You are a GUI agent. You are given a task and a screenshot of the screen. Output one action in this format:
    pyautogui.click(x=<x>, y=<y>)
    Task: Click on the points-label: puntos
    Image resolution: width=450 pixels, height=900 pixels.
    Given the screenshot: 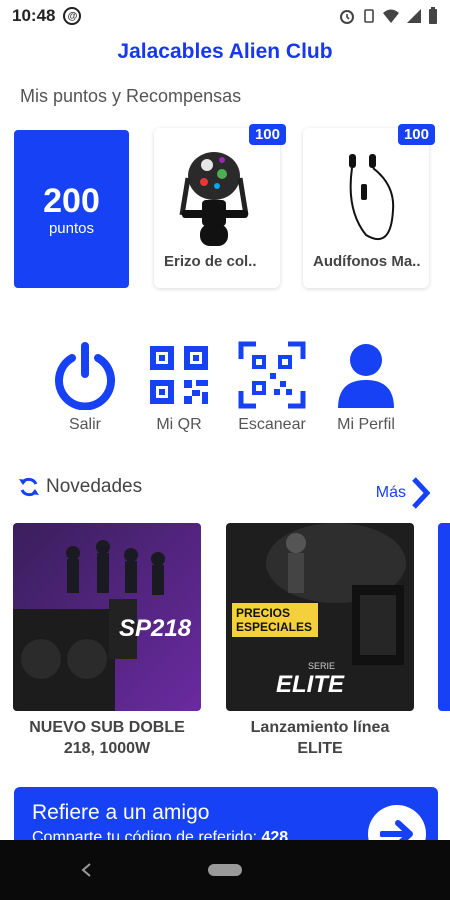 What is the action you would take?
    pyautogui.click(x=71, y=228)
    